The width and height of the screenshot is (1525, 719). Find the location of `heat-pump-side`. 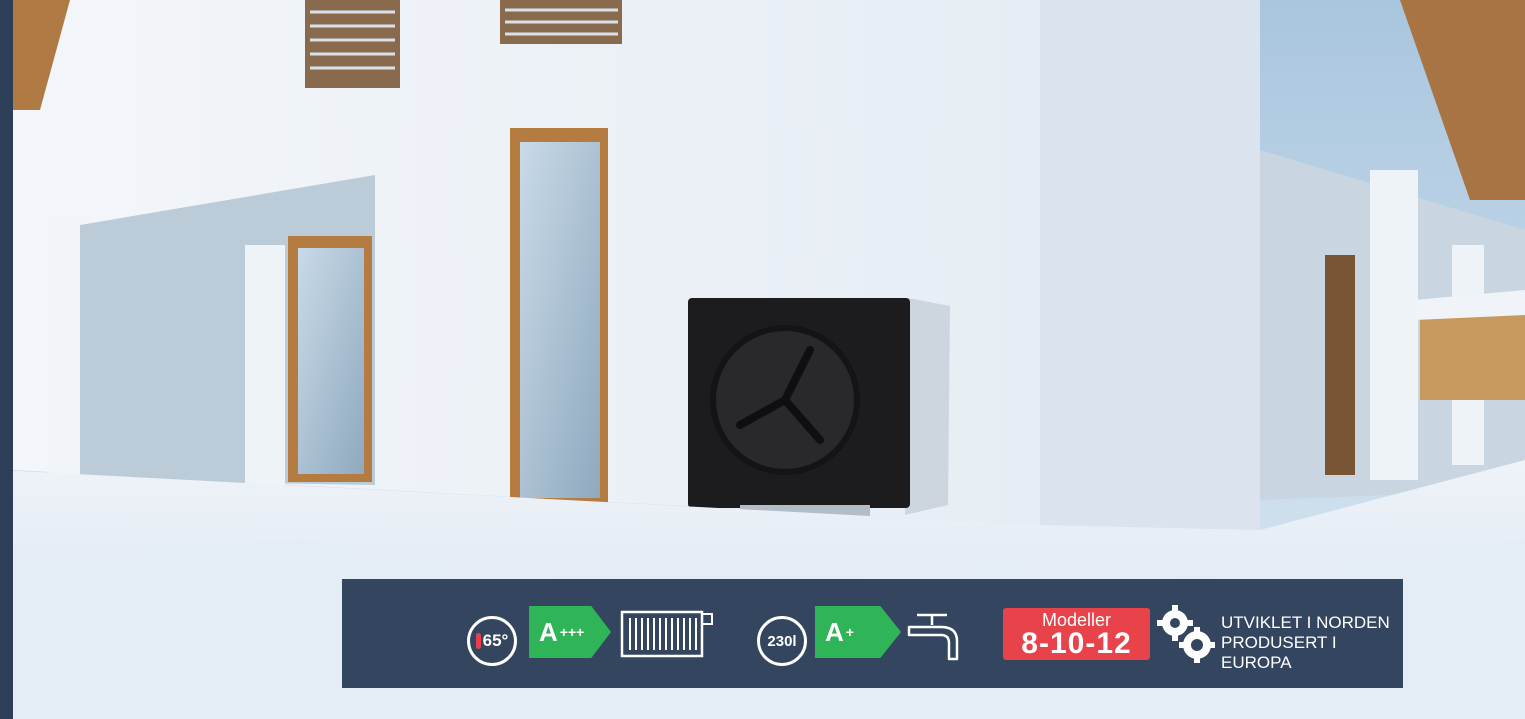

heat-pump-side is located at coordinates (927, 406).